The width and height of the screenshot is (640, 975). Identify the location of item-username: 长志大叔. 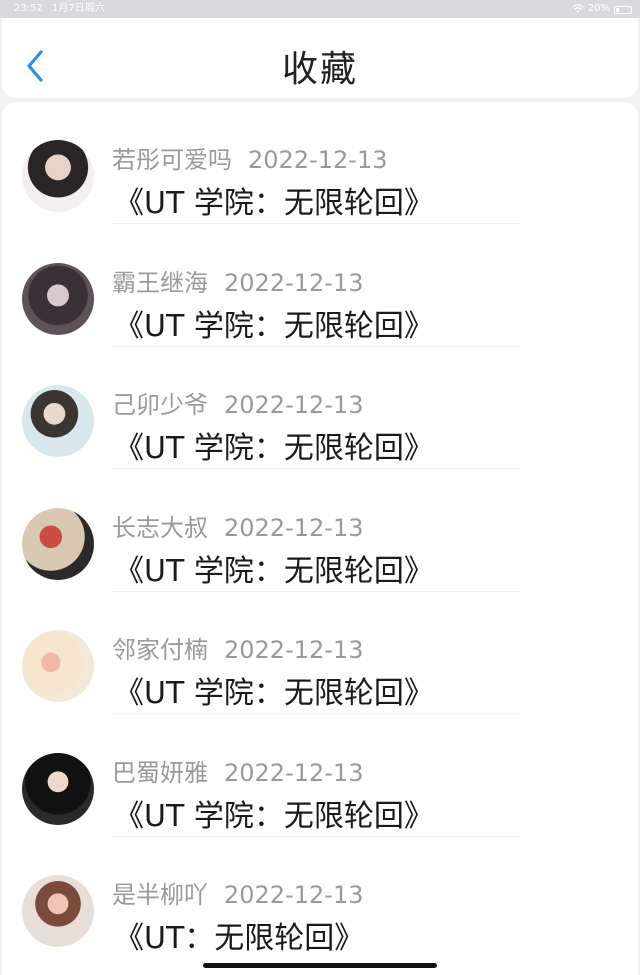
(160, 527).